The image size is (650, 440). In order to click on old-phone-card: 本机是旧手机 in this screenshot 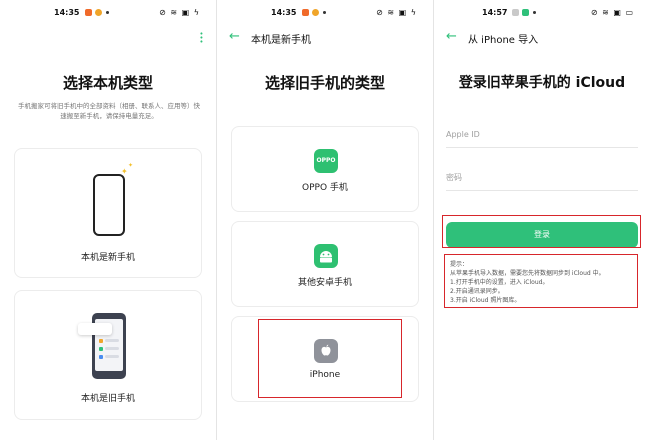, I will do `click(108, 355)`.